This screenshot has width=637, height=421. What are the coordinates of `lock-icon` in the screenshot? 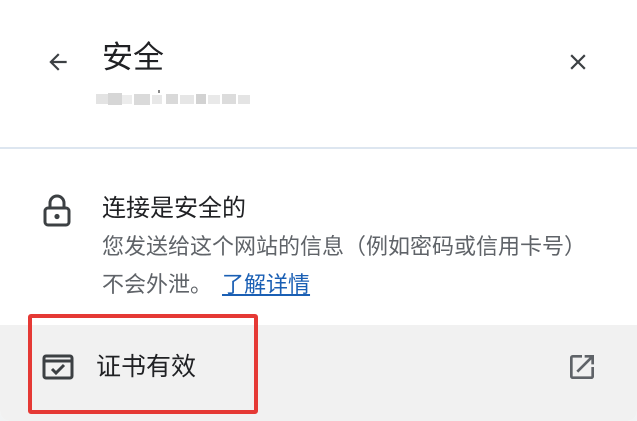 It's located at (57, 210).